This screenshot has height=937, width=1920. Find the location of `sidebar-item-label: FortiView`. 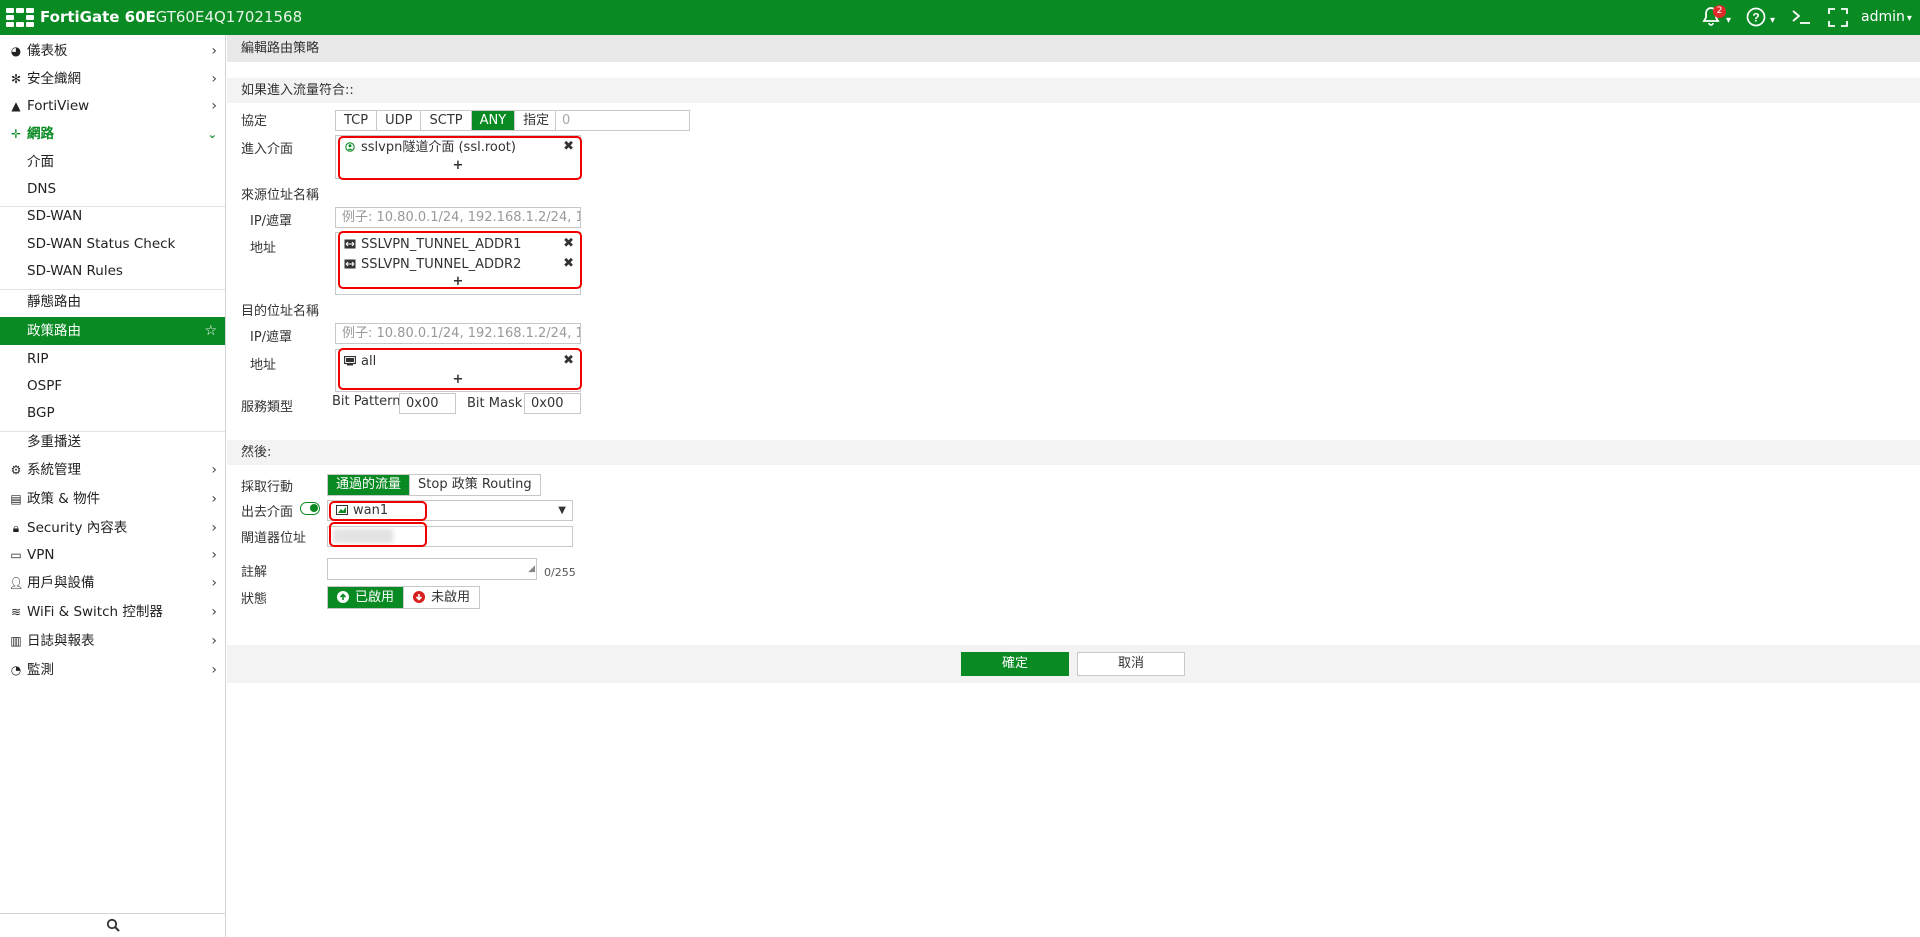

sidebar-item-label: FortiView is located at coordinates (58, 106).